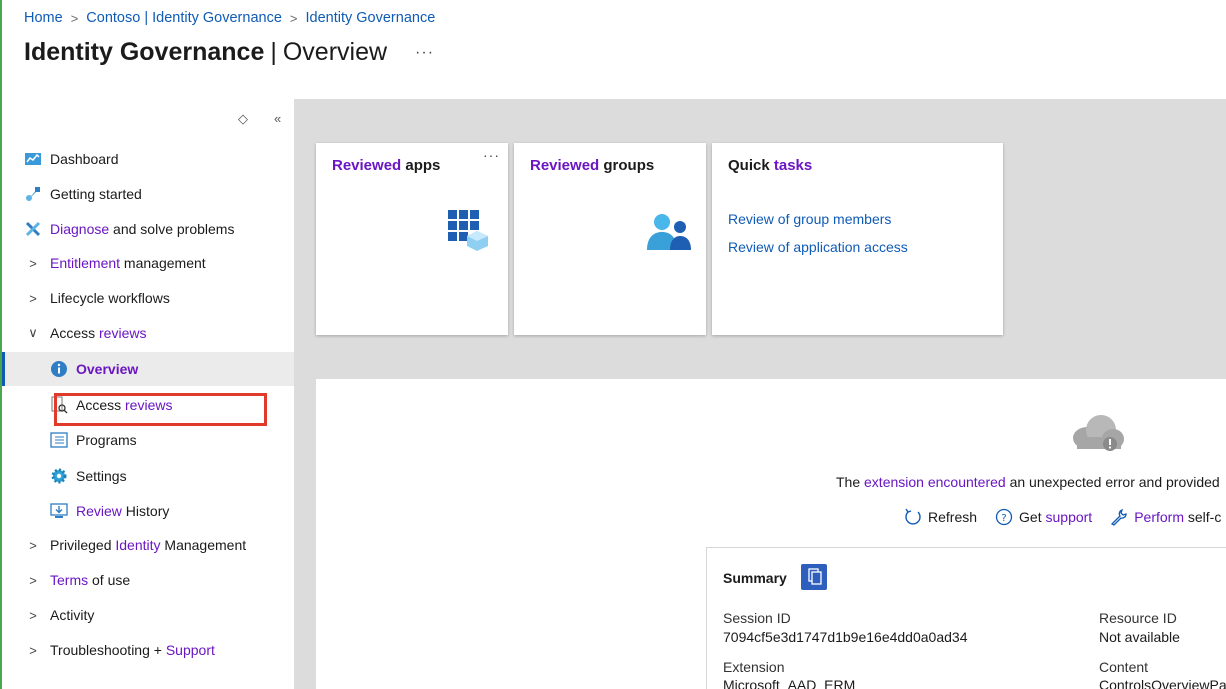 This screenshot has width=1226, height=689. Describe the element at coordinates (84, 159) in the screenshot. I see `sidebar-item-label: Dashboard` at that location.